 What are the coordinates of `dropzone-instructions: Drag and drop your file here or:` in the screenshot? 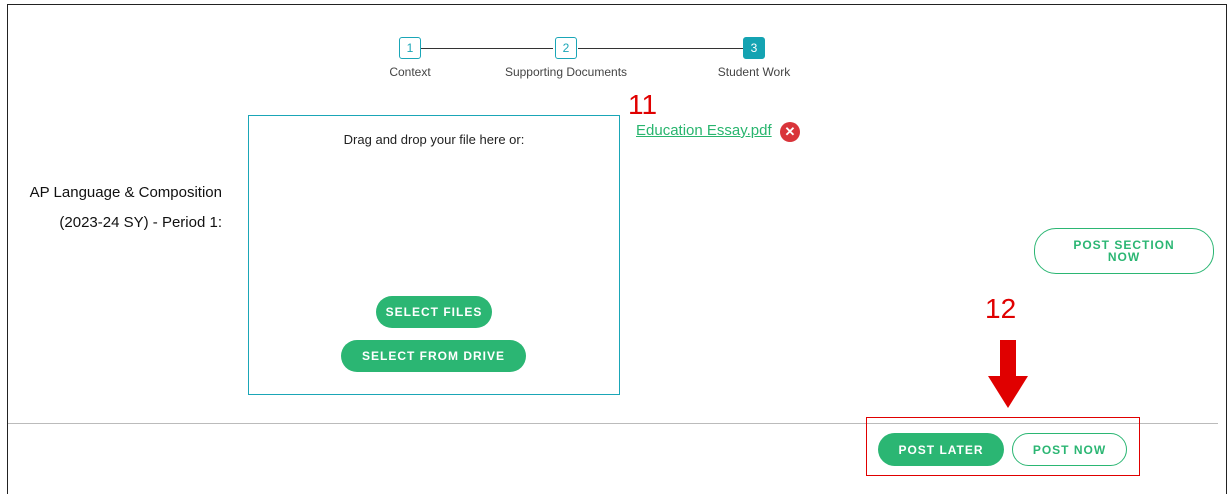 It's located at (434, 139).